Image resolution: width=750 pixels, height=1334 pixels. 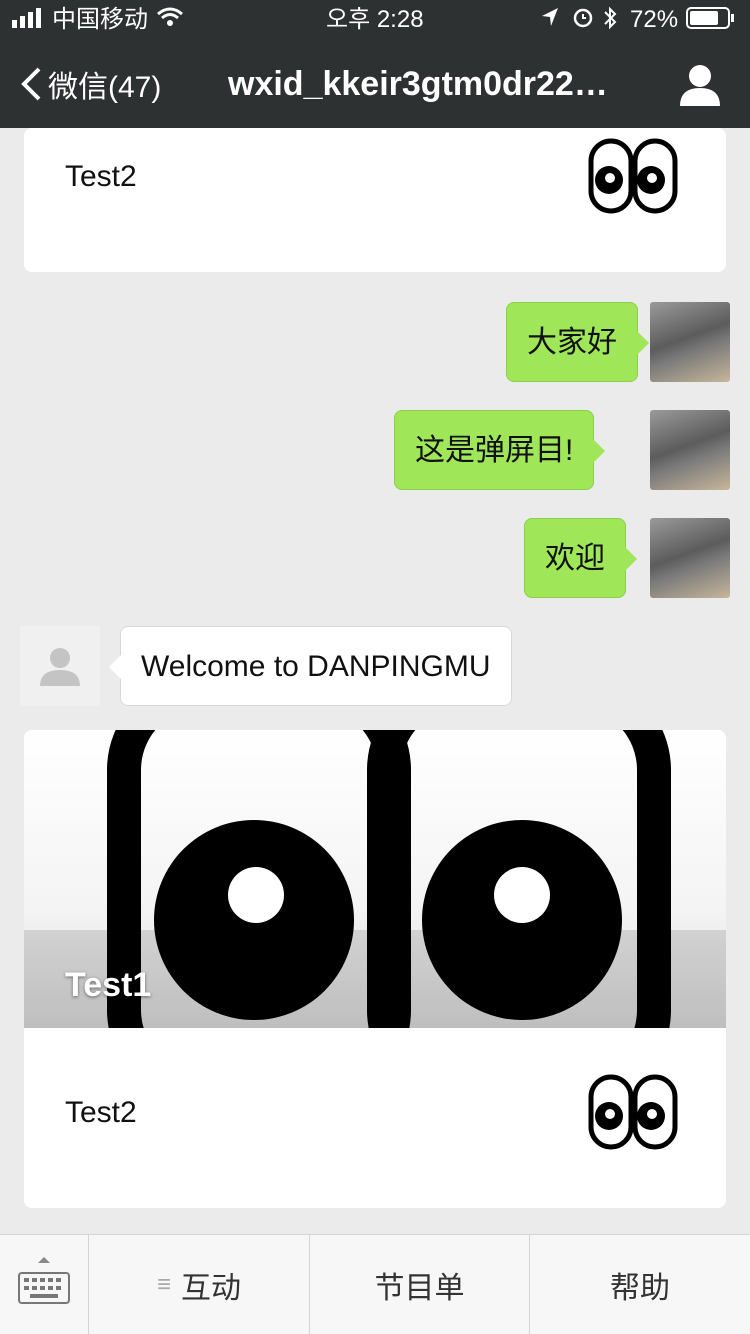 What do you see at coordinates (580, 558) in the screenshot?
I see `message-bubble: 欢迎` at bounding box center [580, 558].